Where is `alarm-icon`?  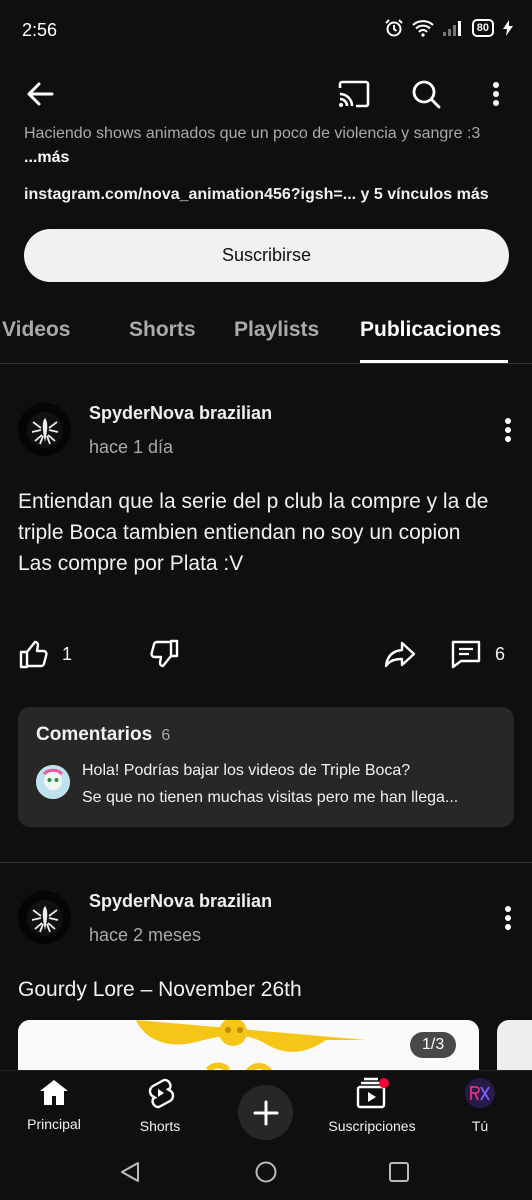
alarm-icon is located at coordinates (394, 28).